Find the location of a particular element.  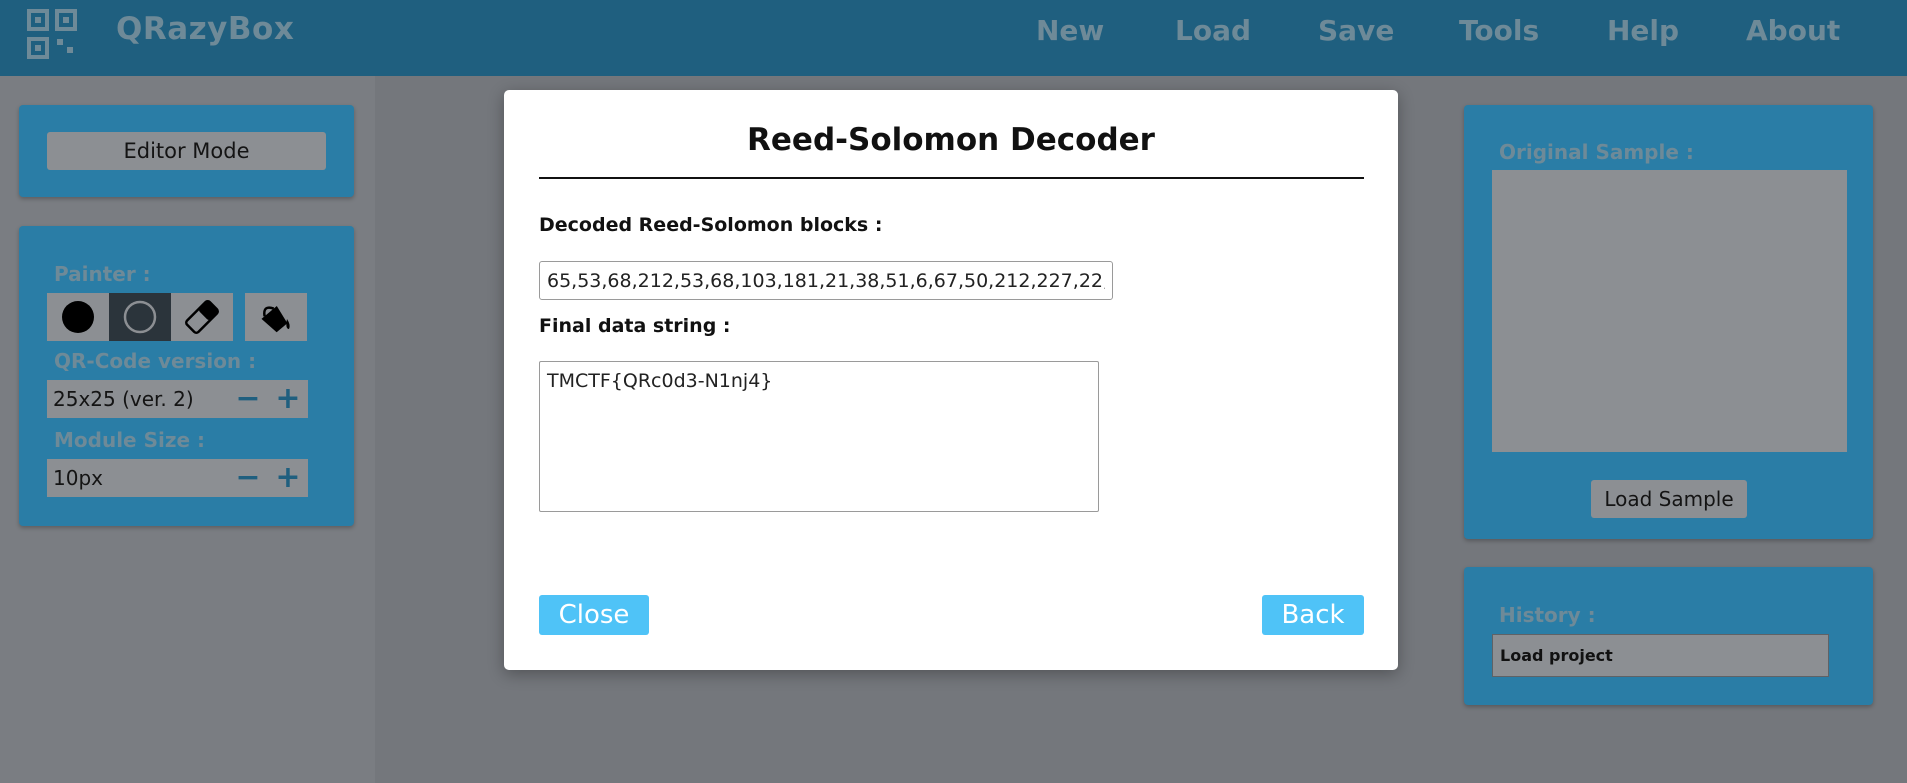

original-sample-label: Original Sample : is located at coordinates (1596, 152).